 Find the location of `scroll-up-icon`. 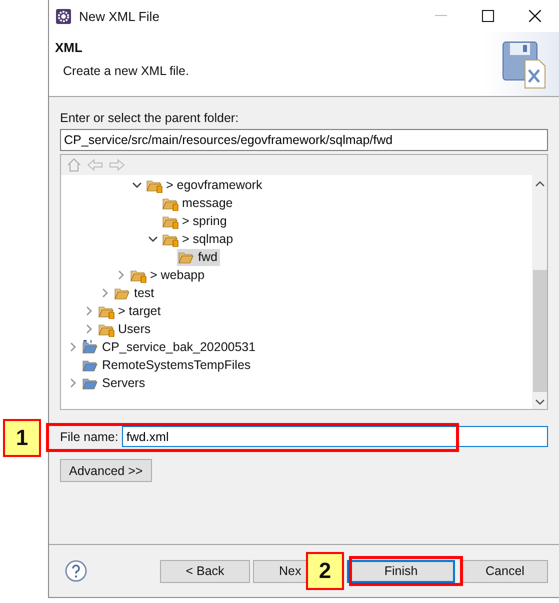

scroll-up-icon is located at coordinates (539, 184).